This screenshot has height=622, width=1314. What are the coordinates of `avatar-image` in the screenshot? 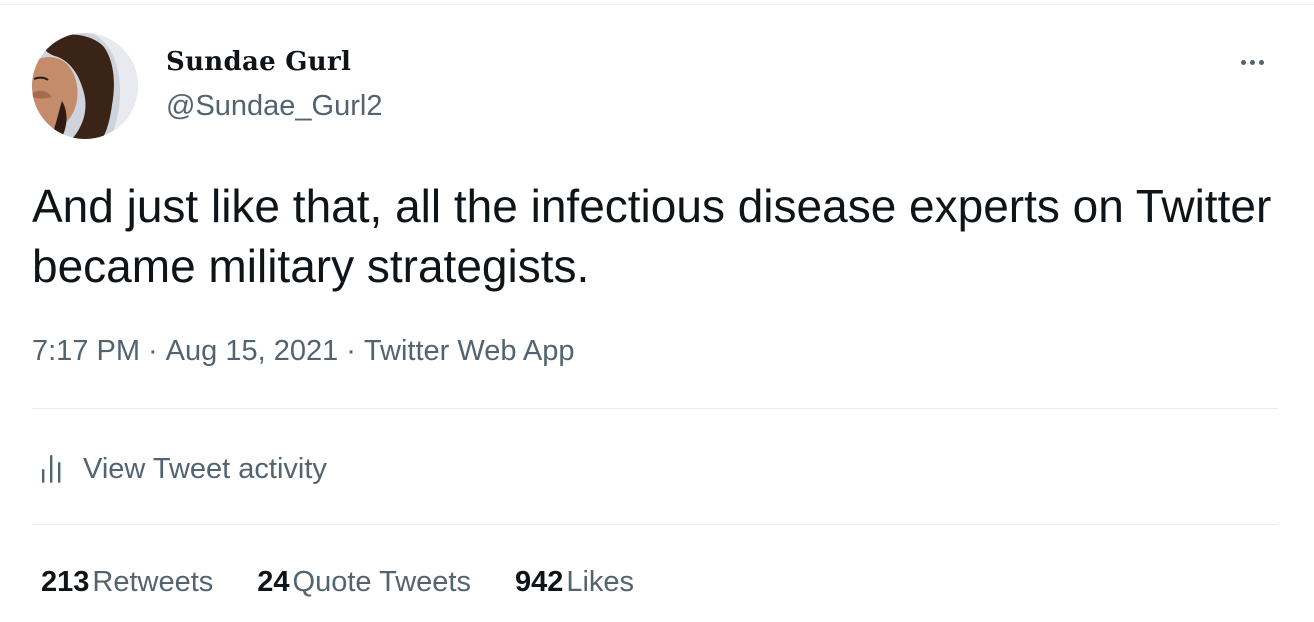 It's located at (85, 86).